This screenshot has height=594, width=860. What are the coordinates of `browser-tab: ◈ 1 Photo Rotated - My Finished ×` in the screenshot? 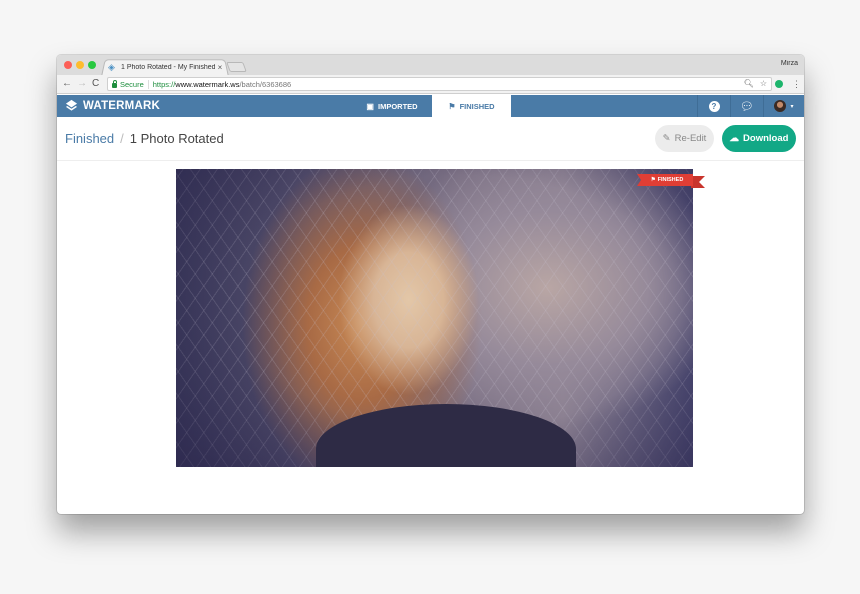 It's located at (165, 67).